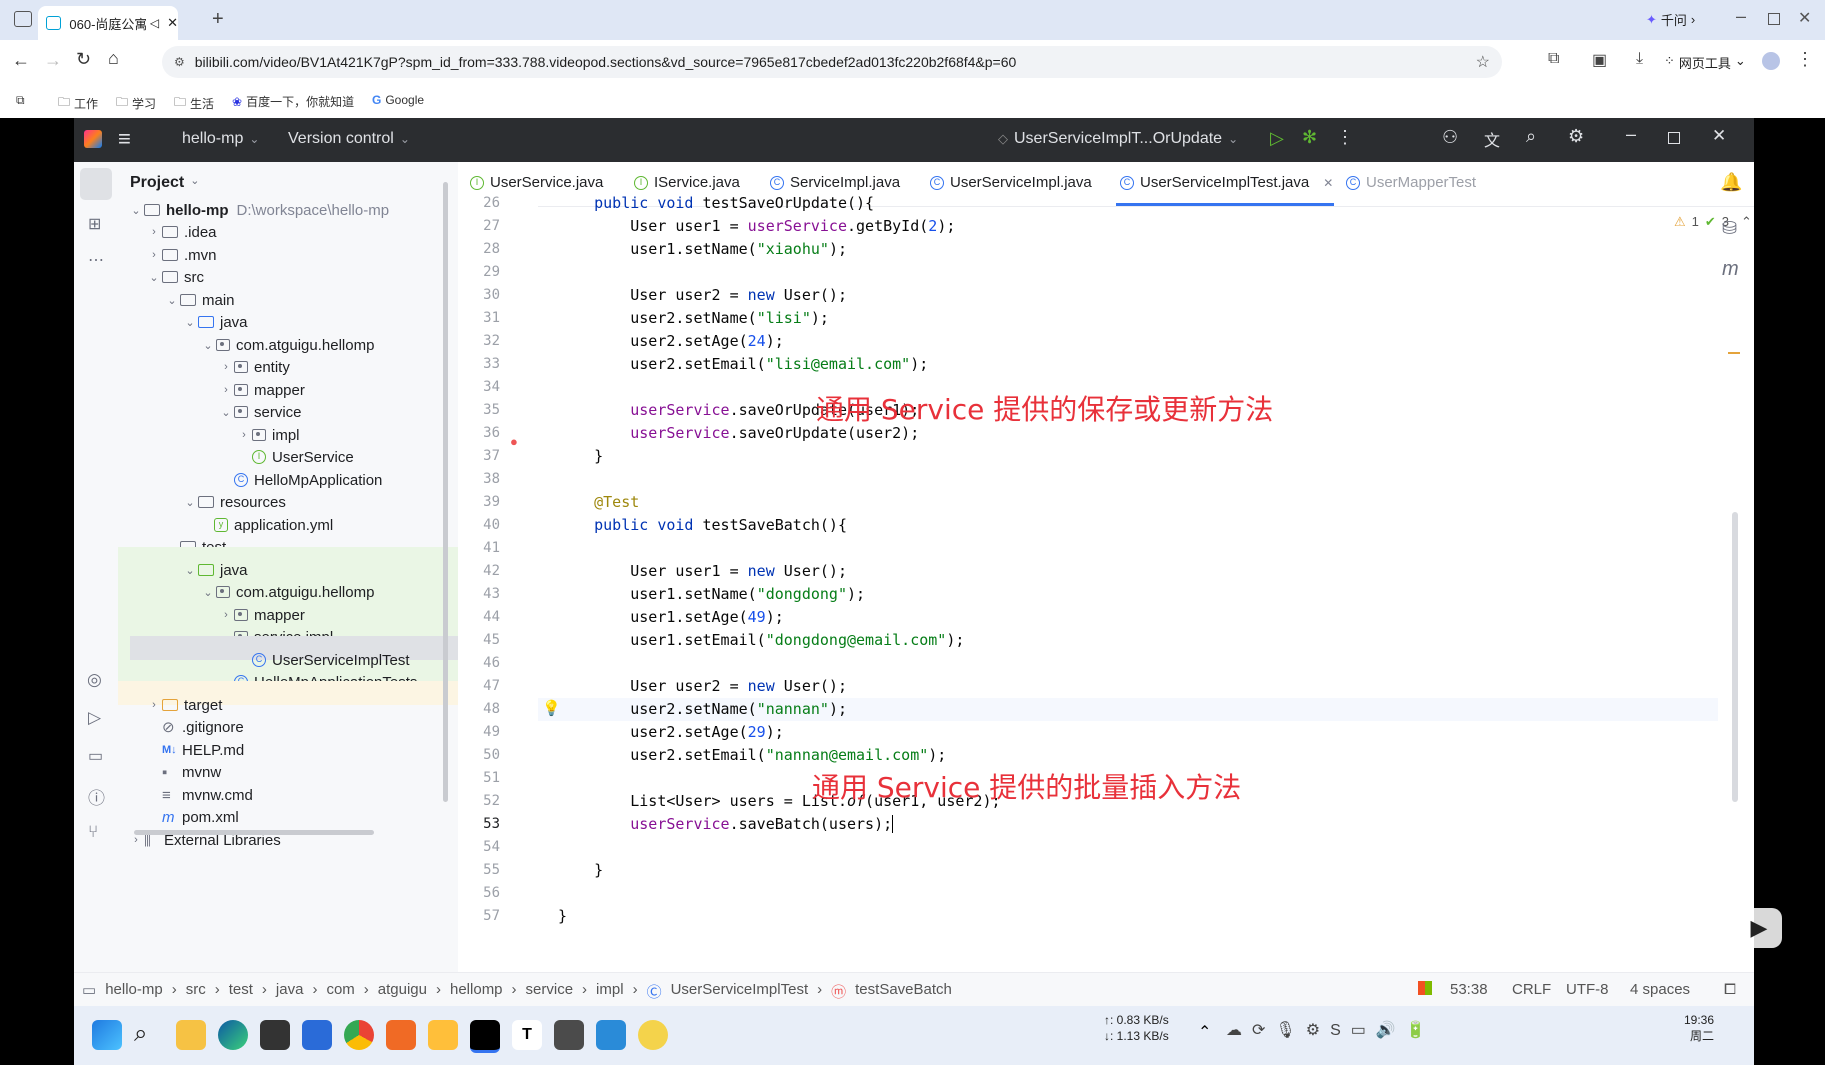  I want to click on bookmarks-toggle-icon: ⧉, so click(20, 100).